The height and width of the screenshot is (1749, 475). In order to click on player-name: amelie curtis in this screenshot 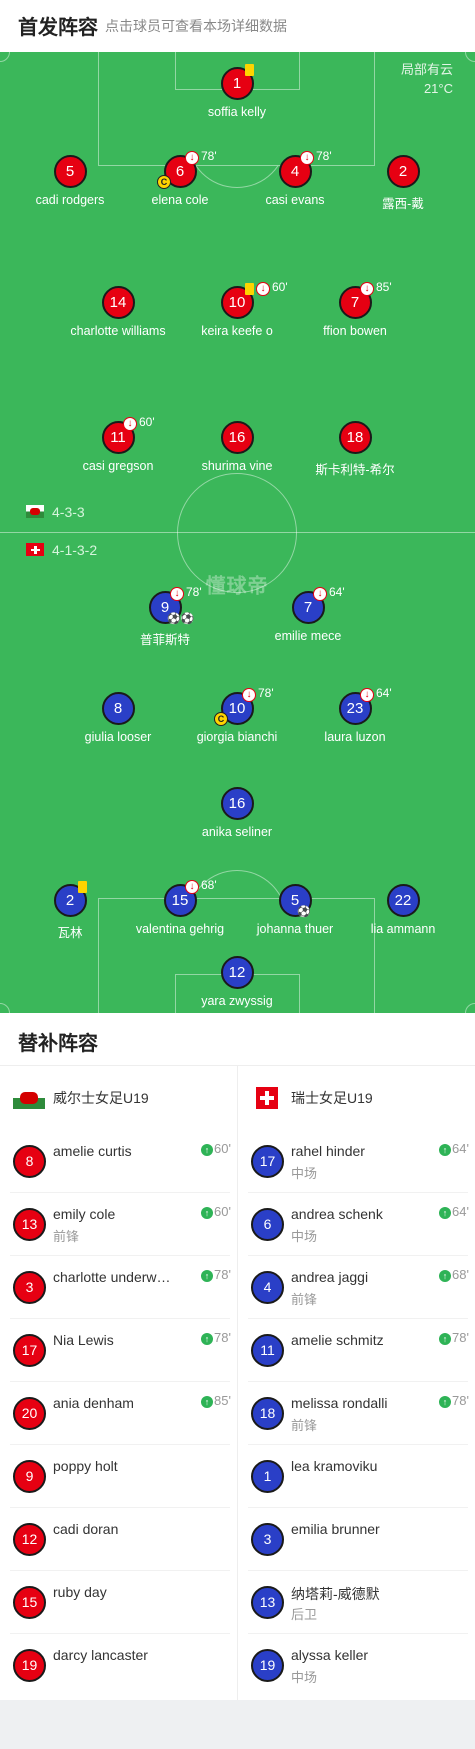, I will do `click(92, 1151)`.